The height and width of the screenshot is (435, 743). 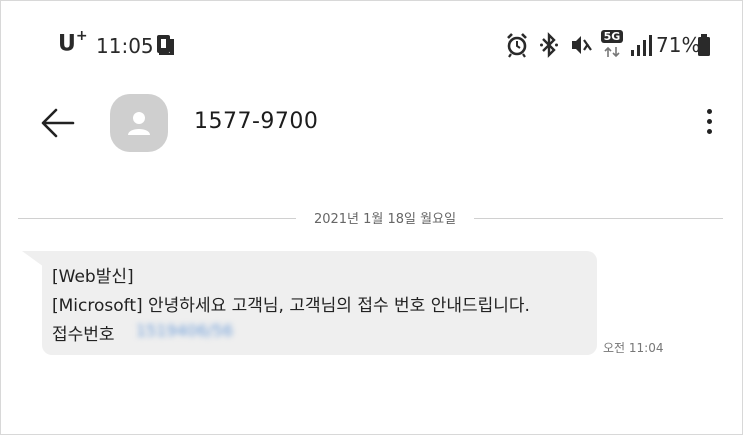 I want to click on receipt-number-link: 1519406/56, so click(x=184, y=330).